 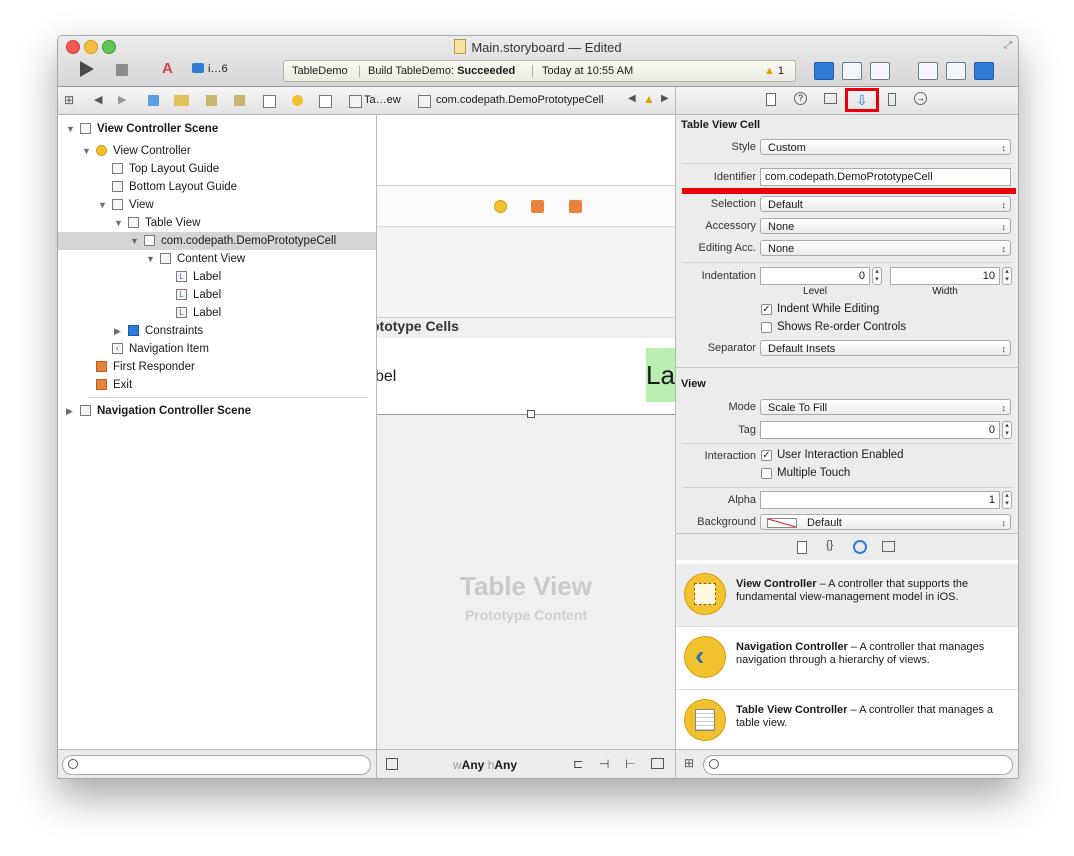 What do you see at coordinates (829, 545) in the screenshot?
I see `code-snippet-library-icon: {}` at bounding box center [829, 545].